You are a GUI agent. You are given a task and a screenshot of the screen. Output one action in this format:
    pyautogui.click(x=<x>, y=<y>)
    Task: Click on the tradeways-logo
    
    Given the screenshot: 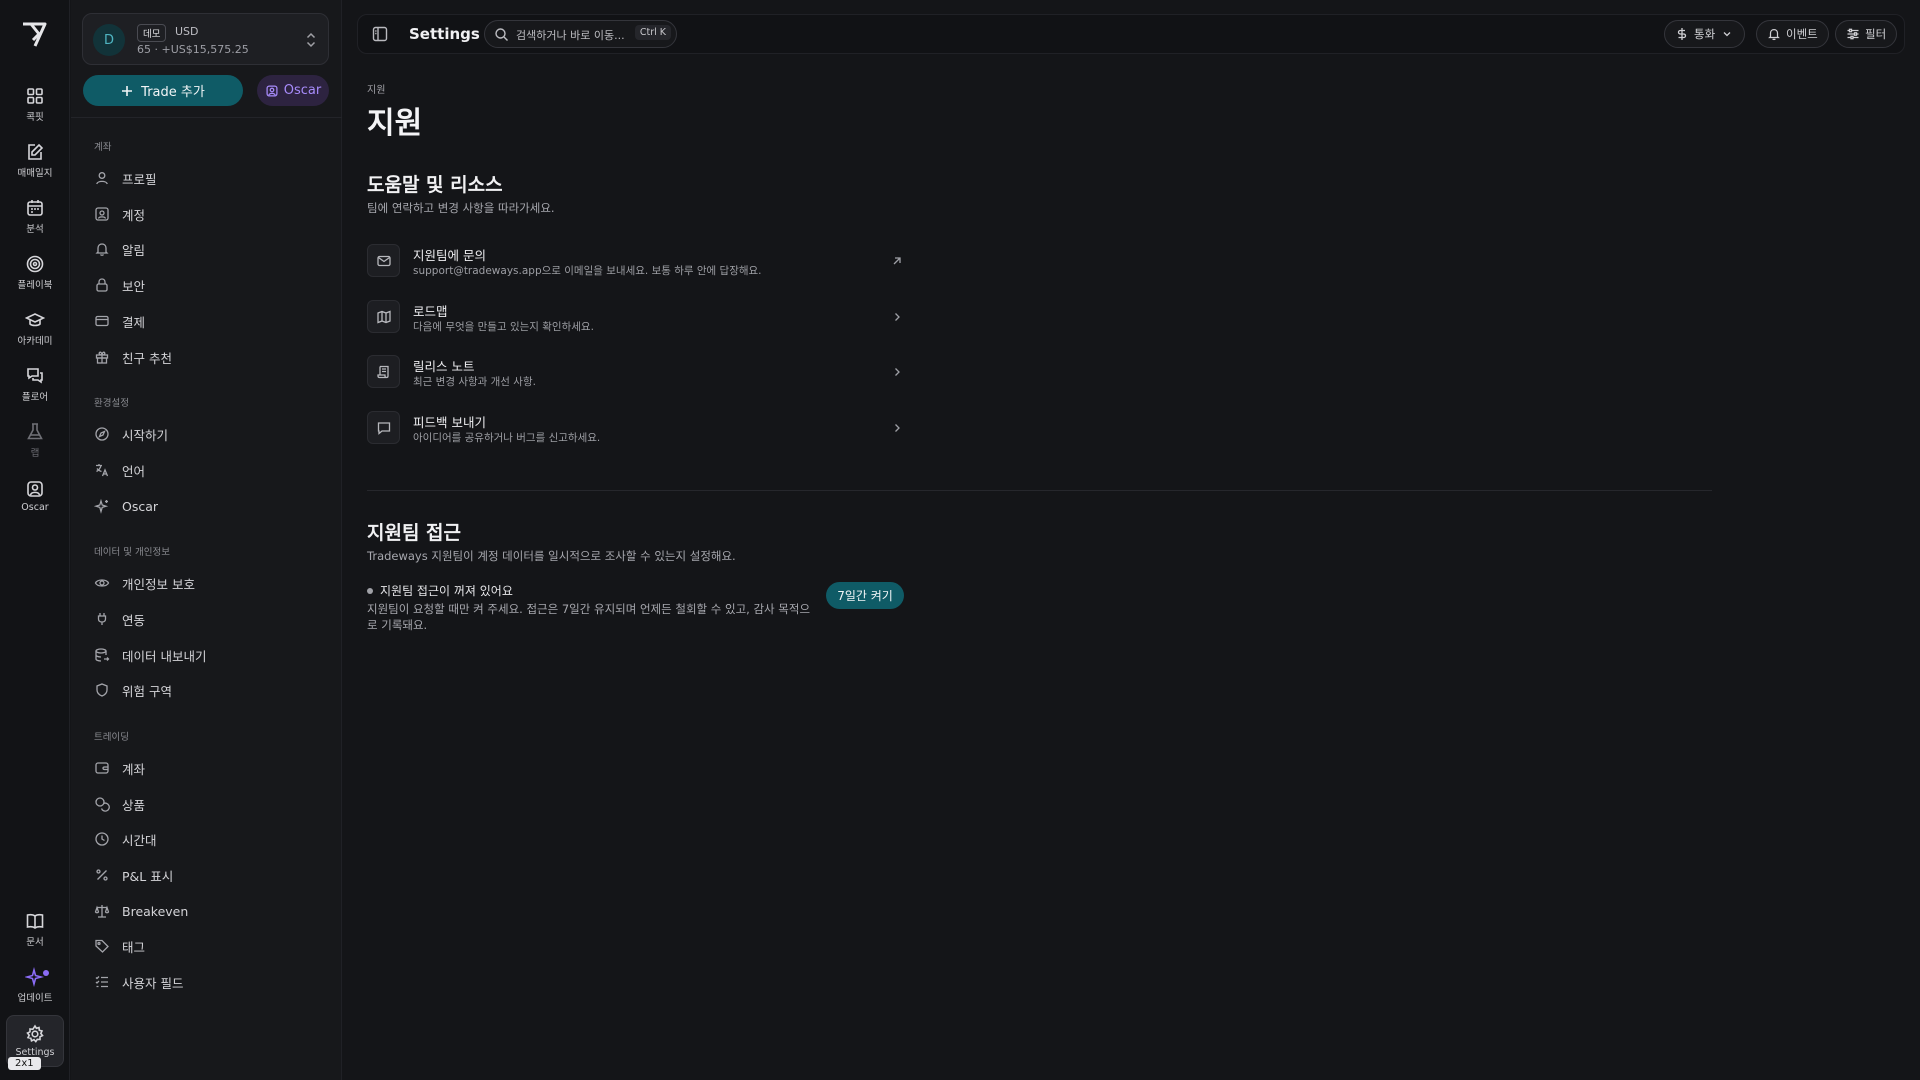 What is the action you would take?
    pyautogui.click(x=35, y=34)
    